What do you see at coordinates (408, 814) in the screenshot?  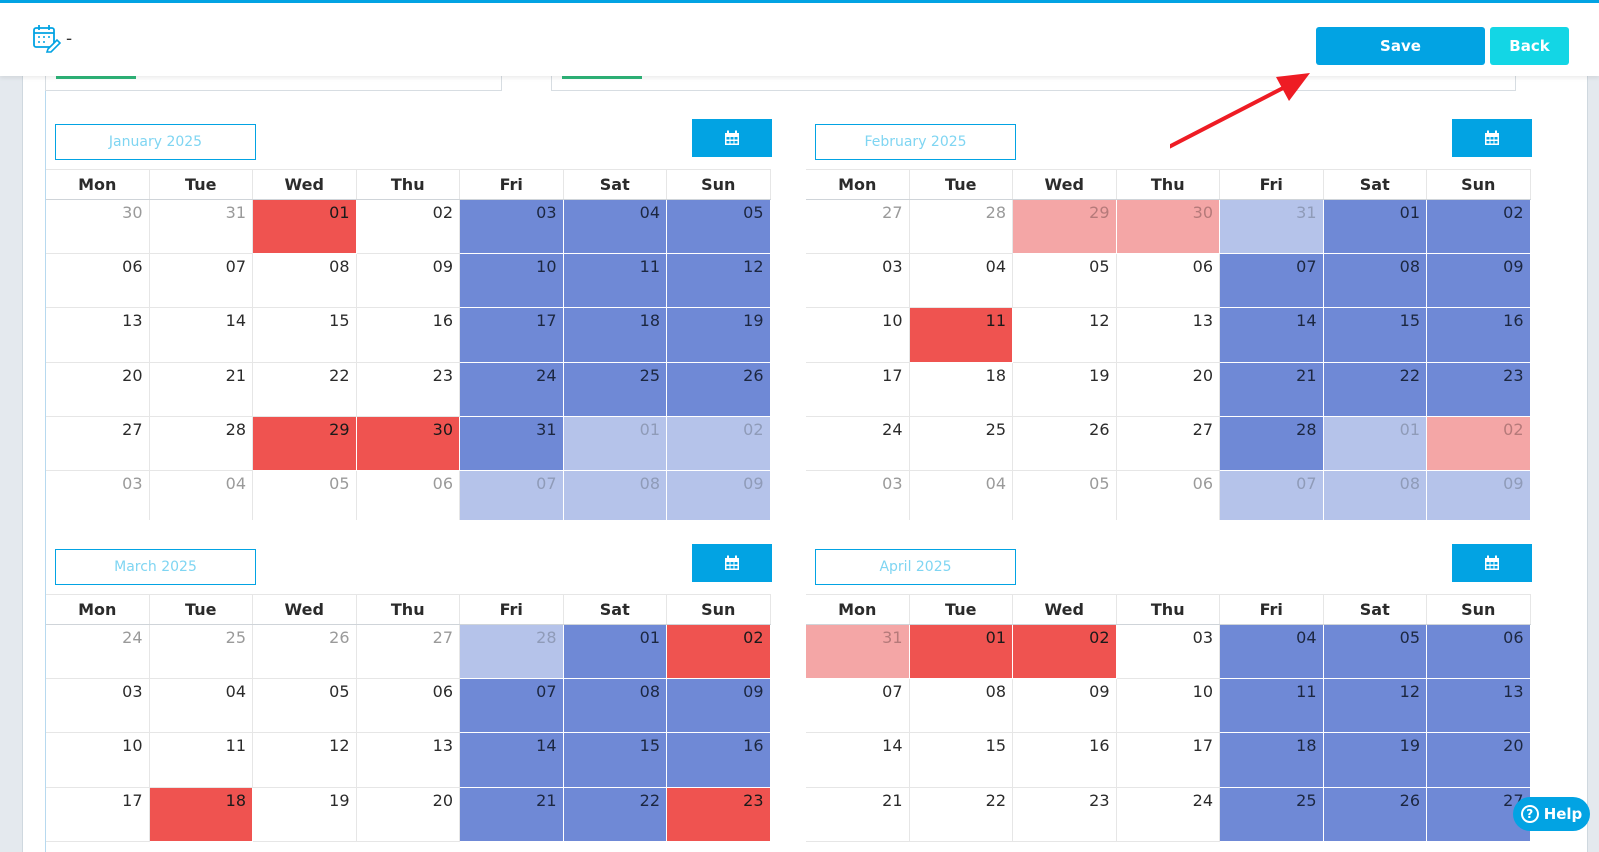 I see `day-cell: 20` at bounding box center [408, 814].